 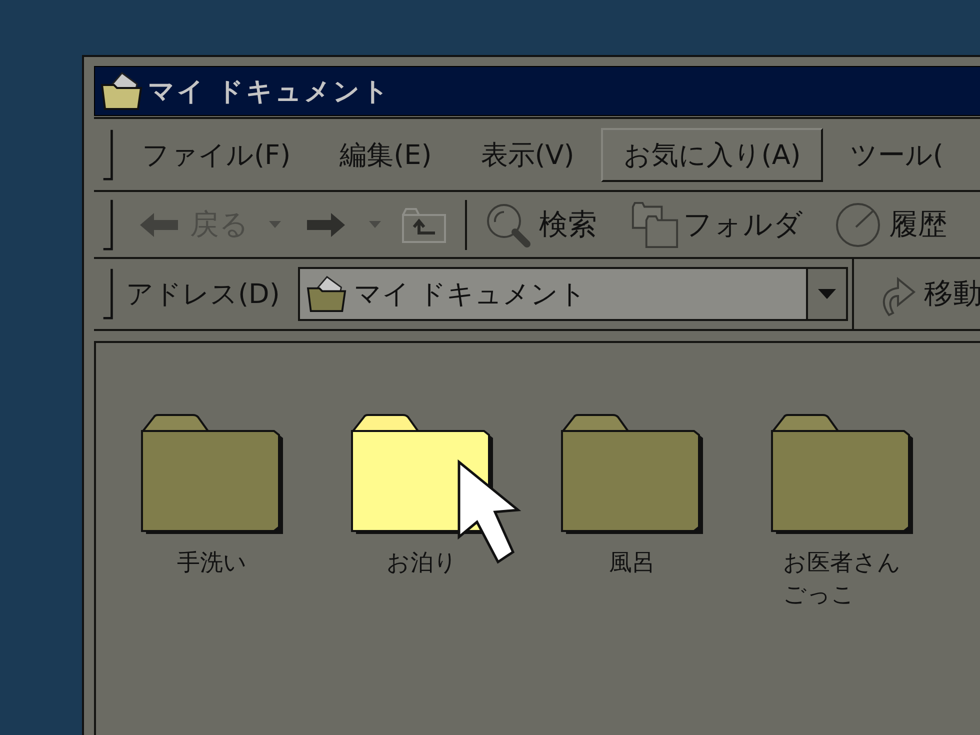 What do you see at coordinates (216, 155) in the screenshot?
I see `menu-item: ファイル(F)` at bounding box center [216, 155].